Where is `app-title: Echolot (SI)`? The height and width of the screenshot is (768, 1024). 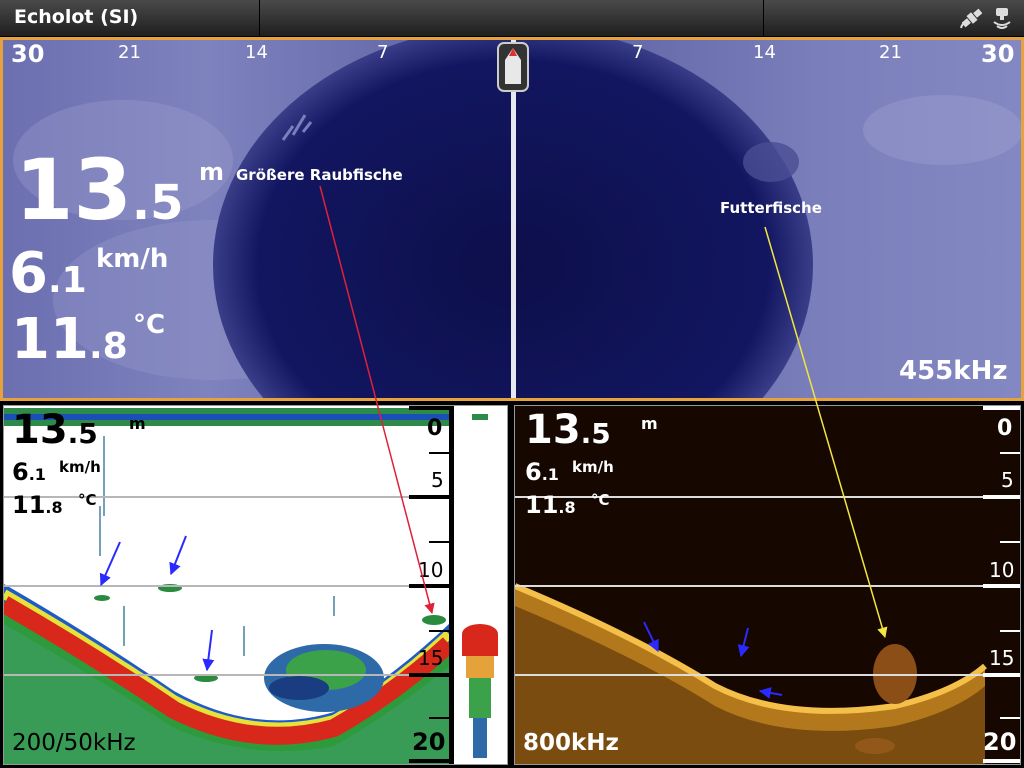
app-title: Echolot (SI) is located at coordinates (76, 17).